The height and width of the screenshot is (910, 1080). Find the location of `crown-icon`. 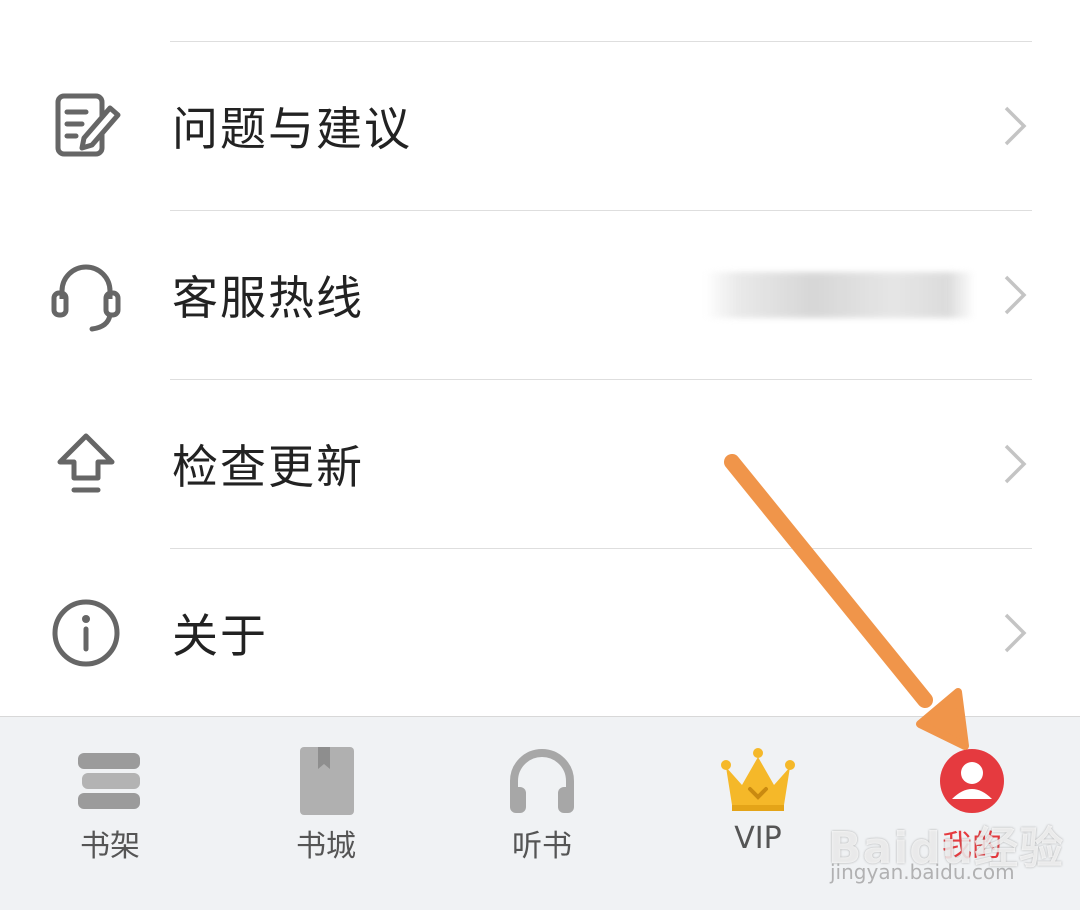

crown-icon is located at coordinates (758, 779).